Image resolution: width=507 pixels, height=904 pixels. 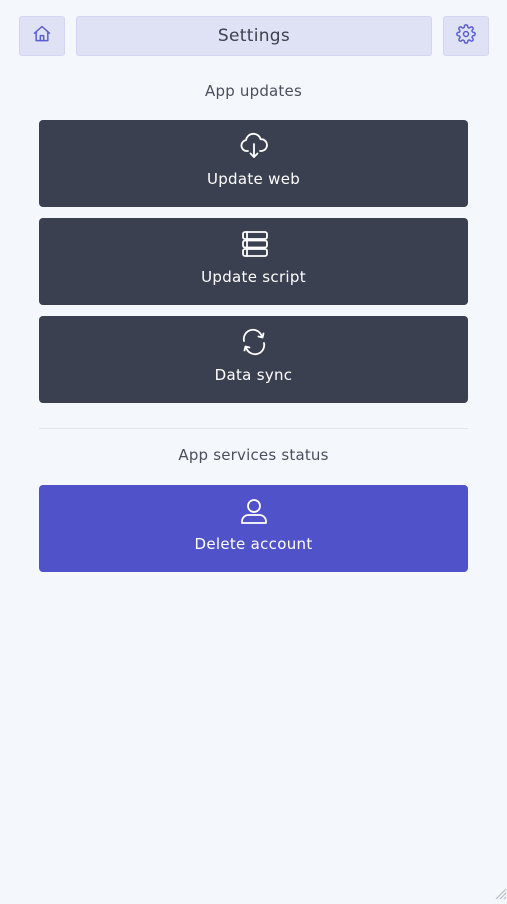 I want to click on delete-account-label: Delete account, so click(x=253, y=544).